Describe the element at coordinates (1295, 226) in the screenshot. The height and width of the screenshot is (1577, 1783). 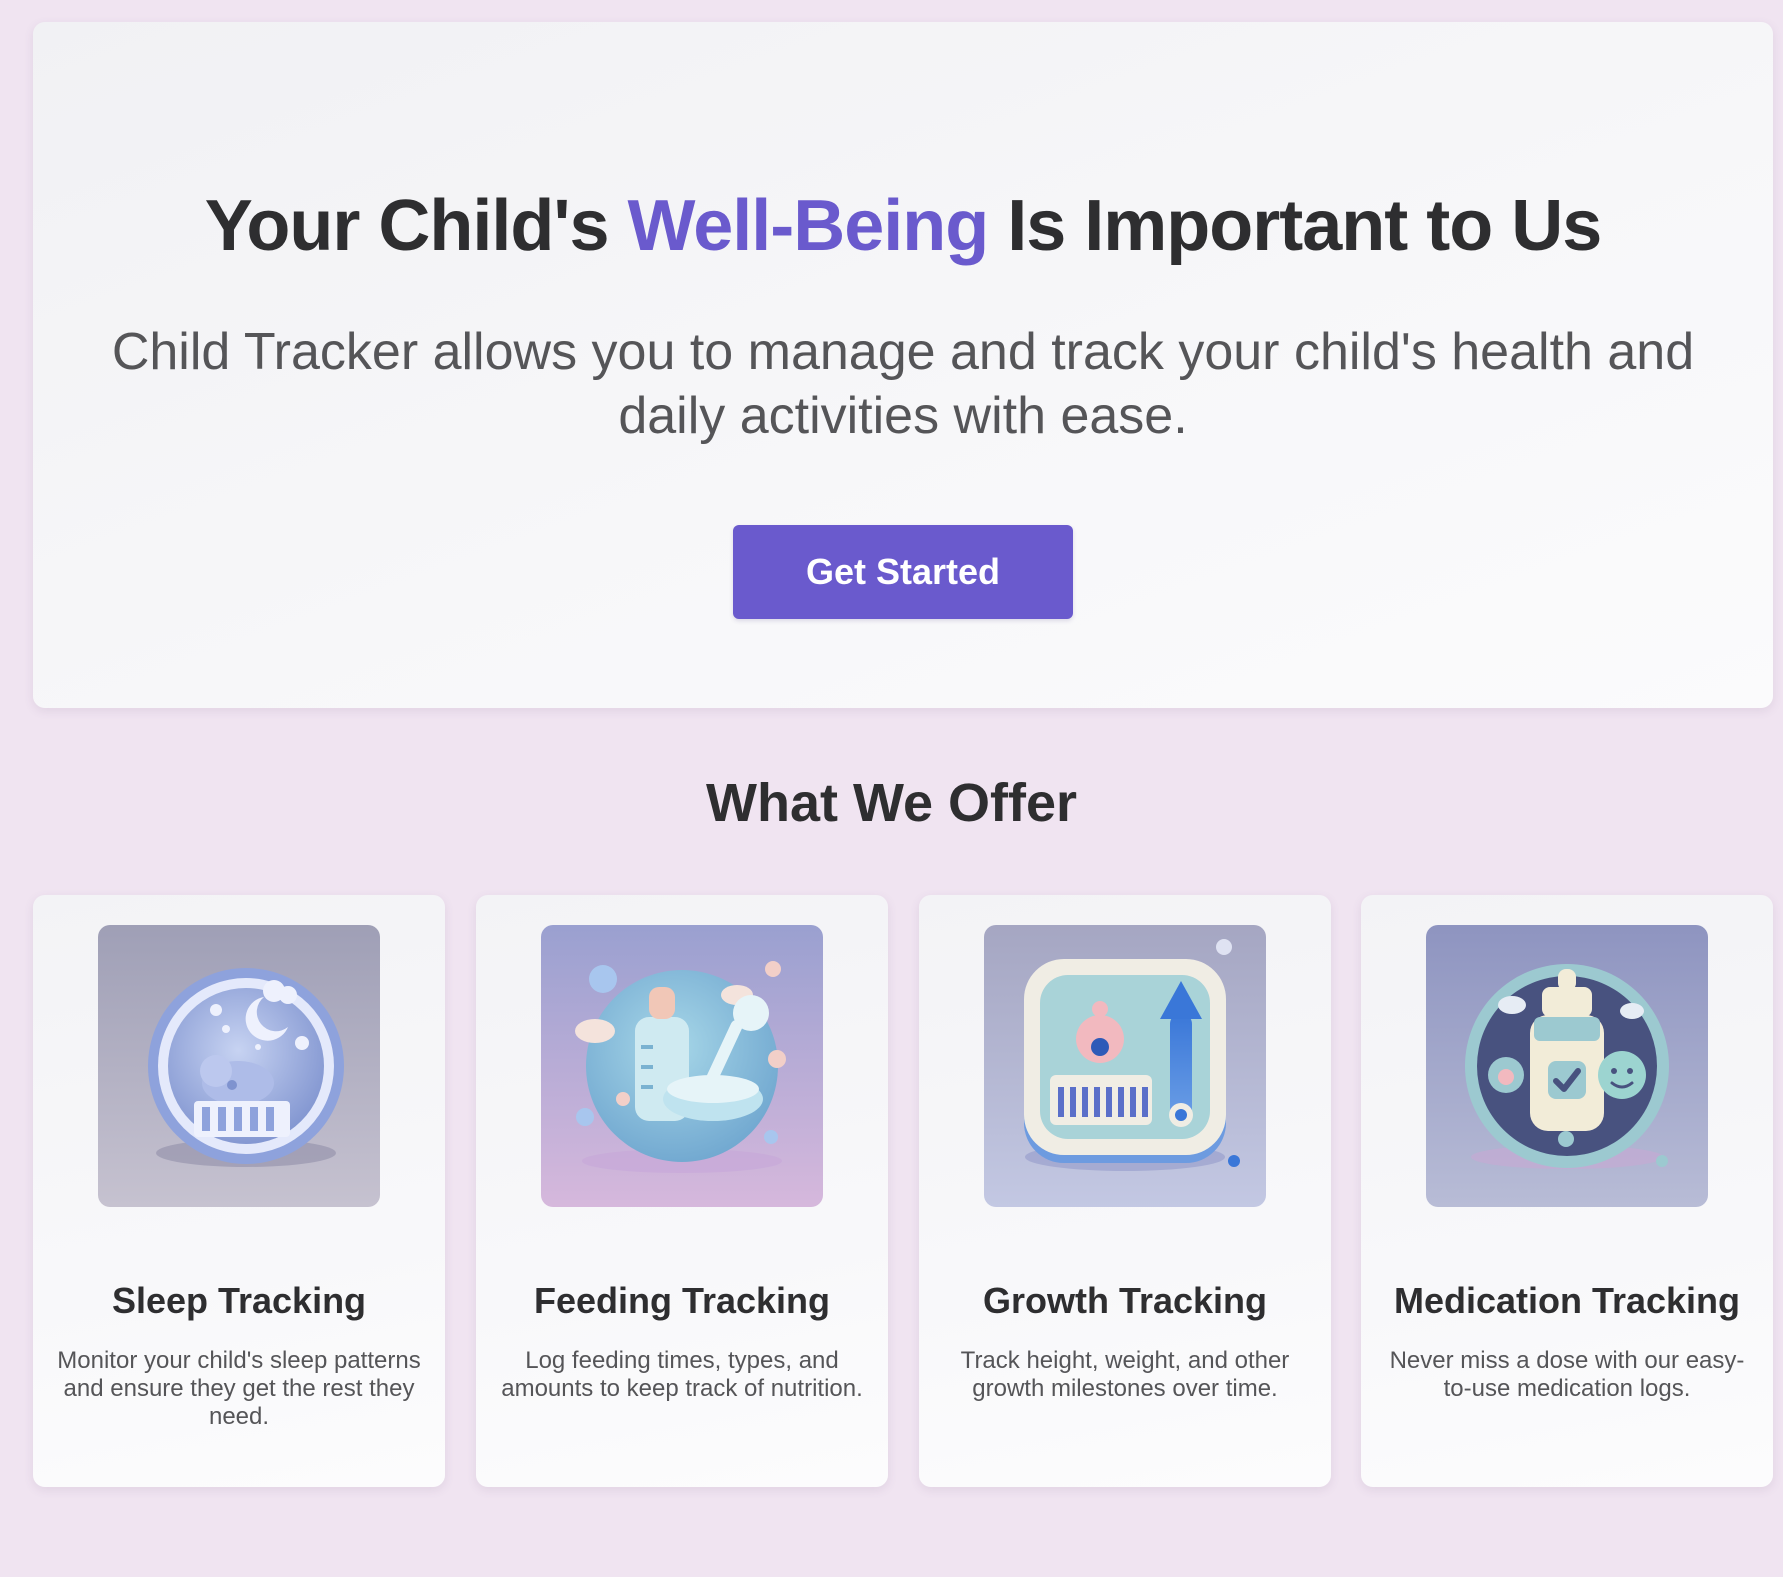
I see `hero-title-end: Is Important to Us` at that location.